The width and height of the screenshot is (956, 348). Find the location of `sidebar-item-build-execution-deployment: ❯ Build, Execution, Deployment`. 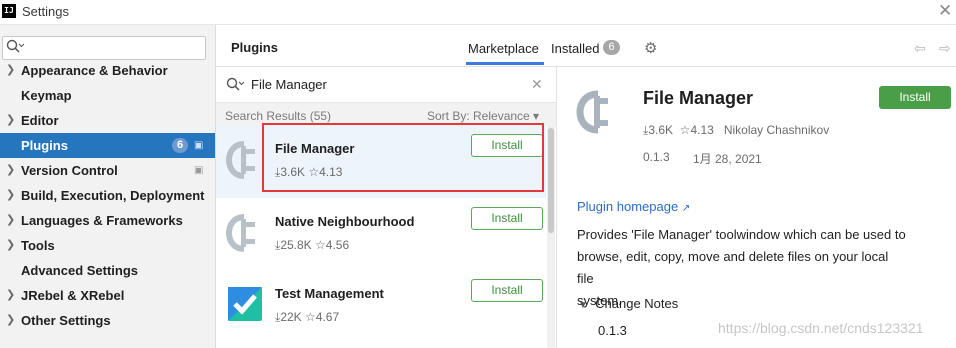

sidebar-item-build-execution-deployment: ❯ Build, Execution, Deployment is located at coordinates (107, 195).